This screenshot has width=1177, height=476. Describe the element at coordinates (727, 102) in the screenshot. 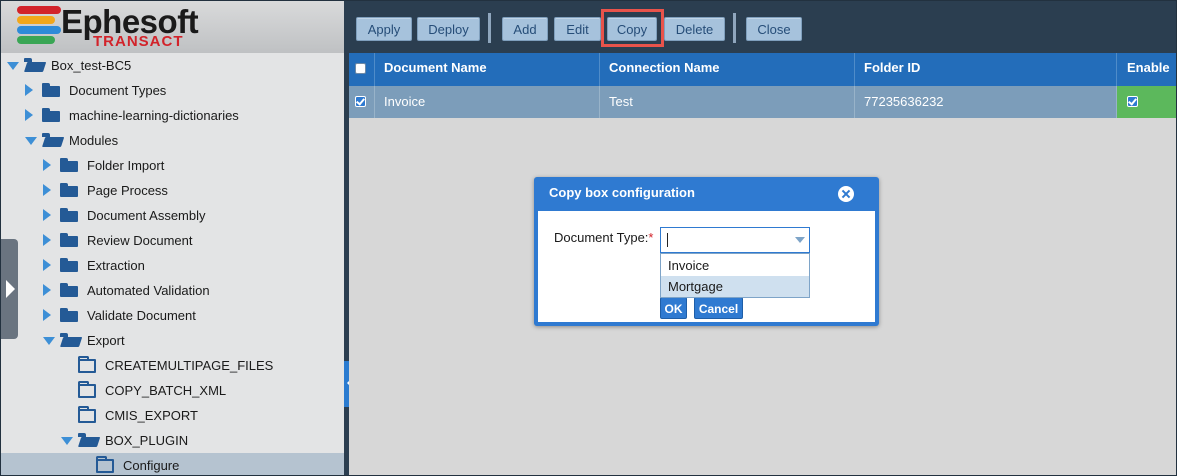

I see `connection-name-cell: Test` at that location.